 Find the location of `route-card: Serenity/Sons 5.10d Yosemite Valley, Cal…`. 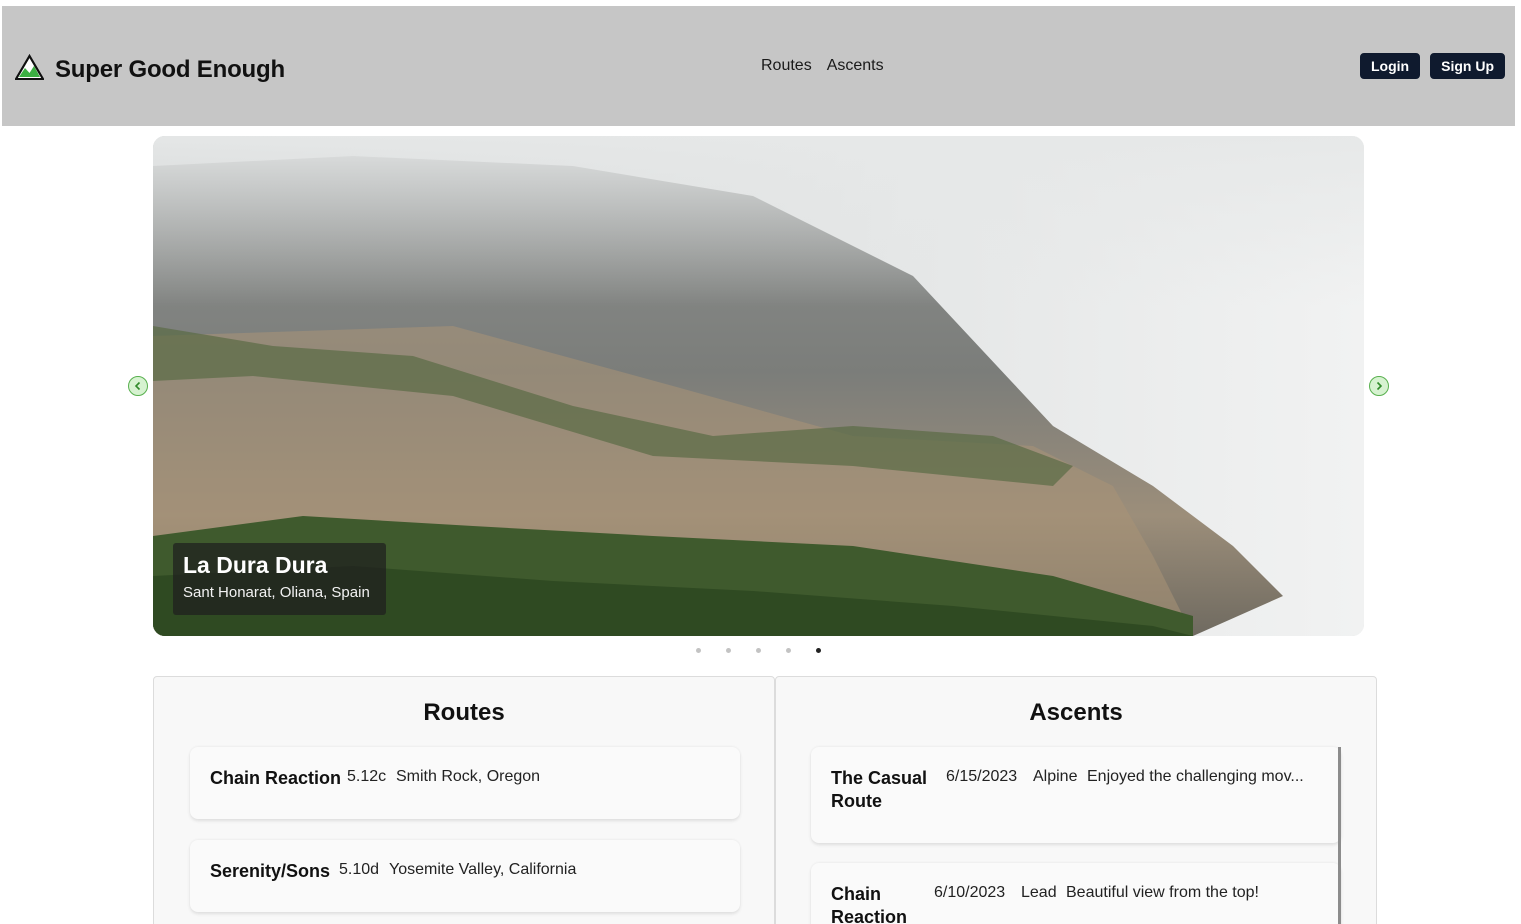

route-card: Serenity/Sons 5.10d Yosemite Valley, Cal… is located at coordinates (465, 876).